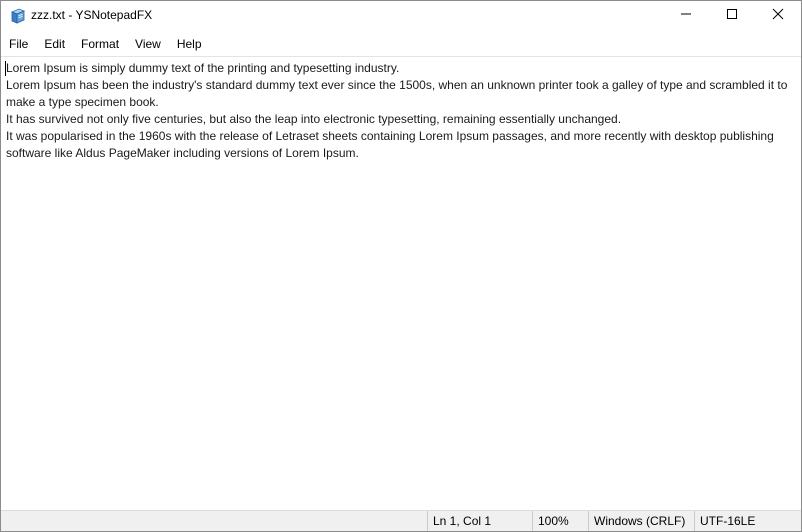 The height and width of the screenshot is (532, 802). Describe the element at coordinates (100, 44) in the screenshot. I see `menu-format: Format` at that location.